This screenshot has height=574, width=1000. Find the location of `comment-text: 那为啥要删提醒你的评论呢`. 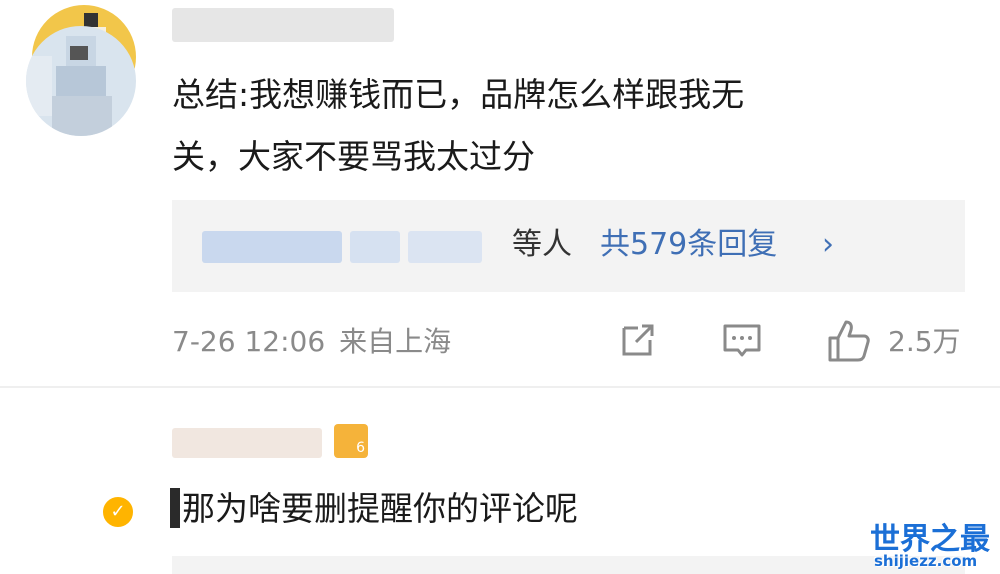

comment-text: 那为啥要删提醒你的评论呢 is located at coordinates (380, 508).